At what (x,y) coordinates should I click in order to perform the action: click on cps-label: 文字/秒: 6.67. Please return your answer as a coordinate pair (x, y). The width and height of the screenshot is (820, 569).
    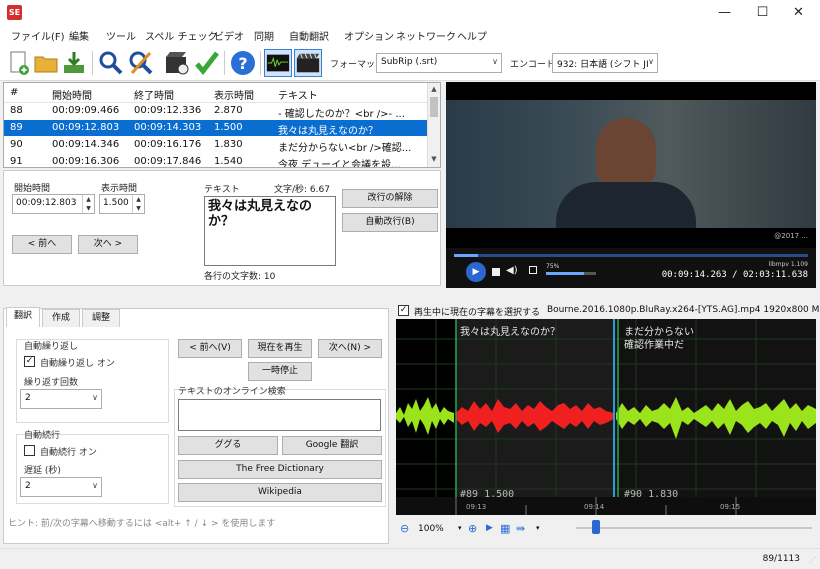
    Looking at the image, I should click on (302, 190).